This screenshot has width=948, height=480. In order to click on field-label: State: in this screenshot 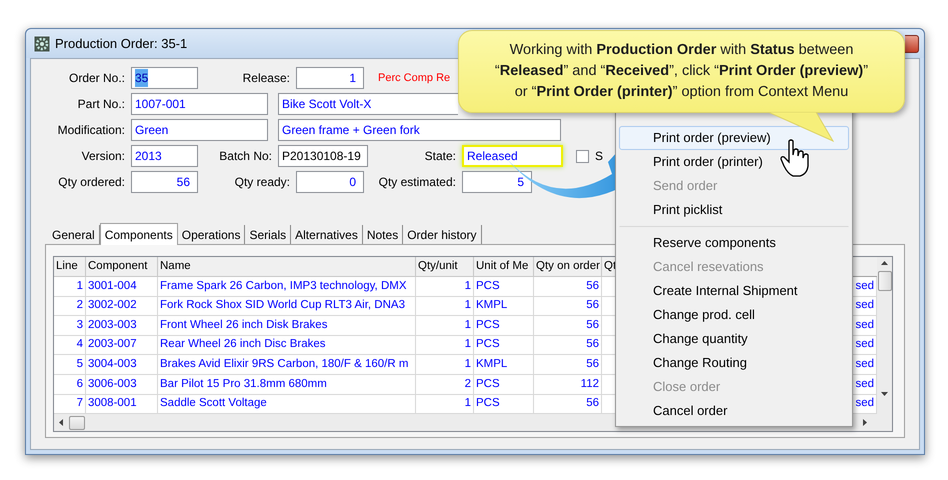, I will do `click(440, 156)`.